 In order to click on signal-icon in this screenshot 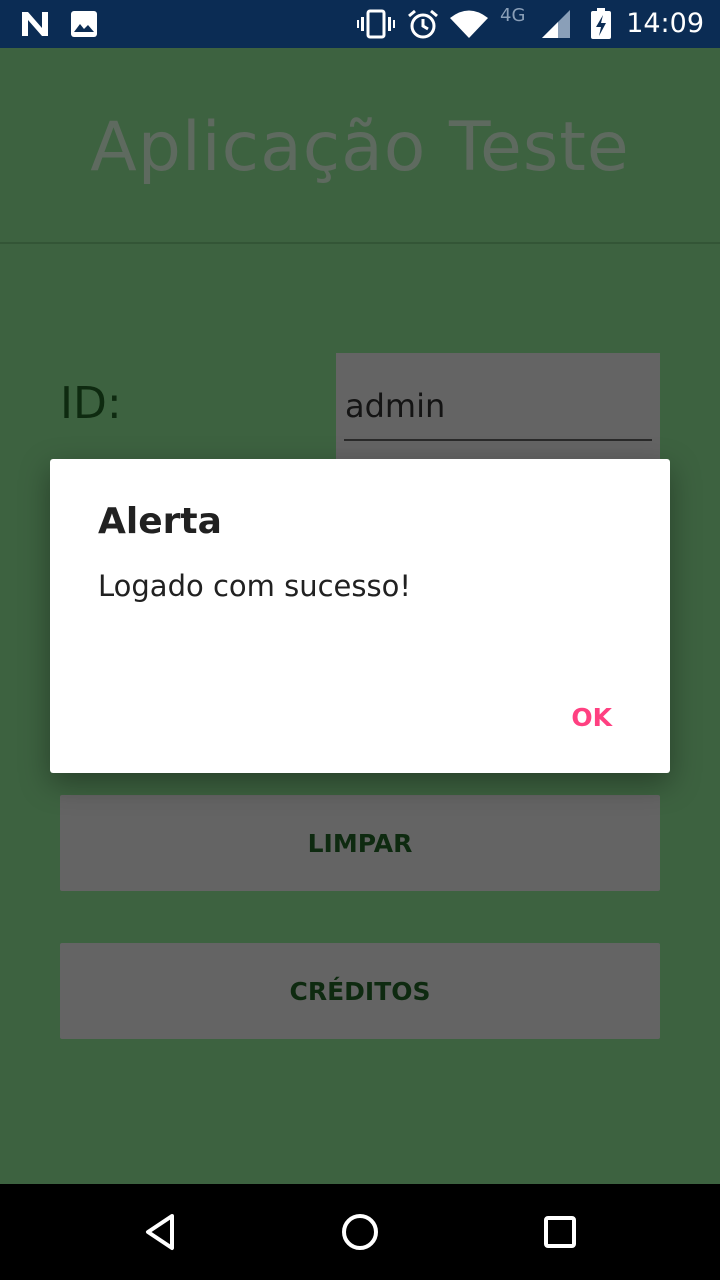, I will do `click(556, 24)`.